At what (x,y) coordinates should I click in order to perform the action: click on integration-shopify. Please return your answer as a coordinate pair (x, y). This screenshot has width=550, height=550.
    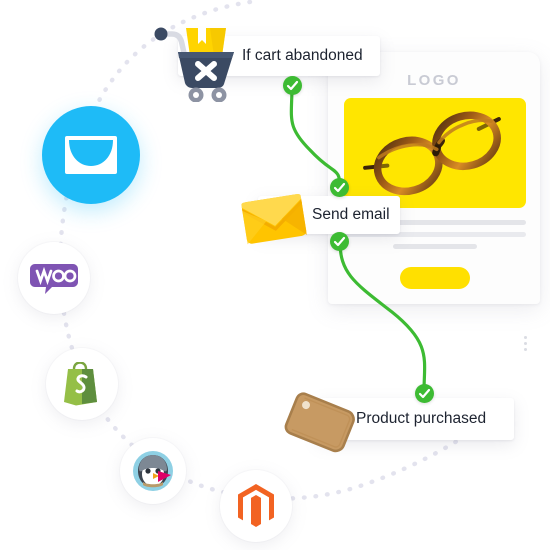
    Looking at the image, I should click on (82, 384).